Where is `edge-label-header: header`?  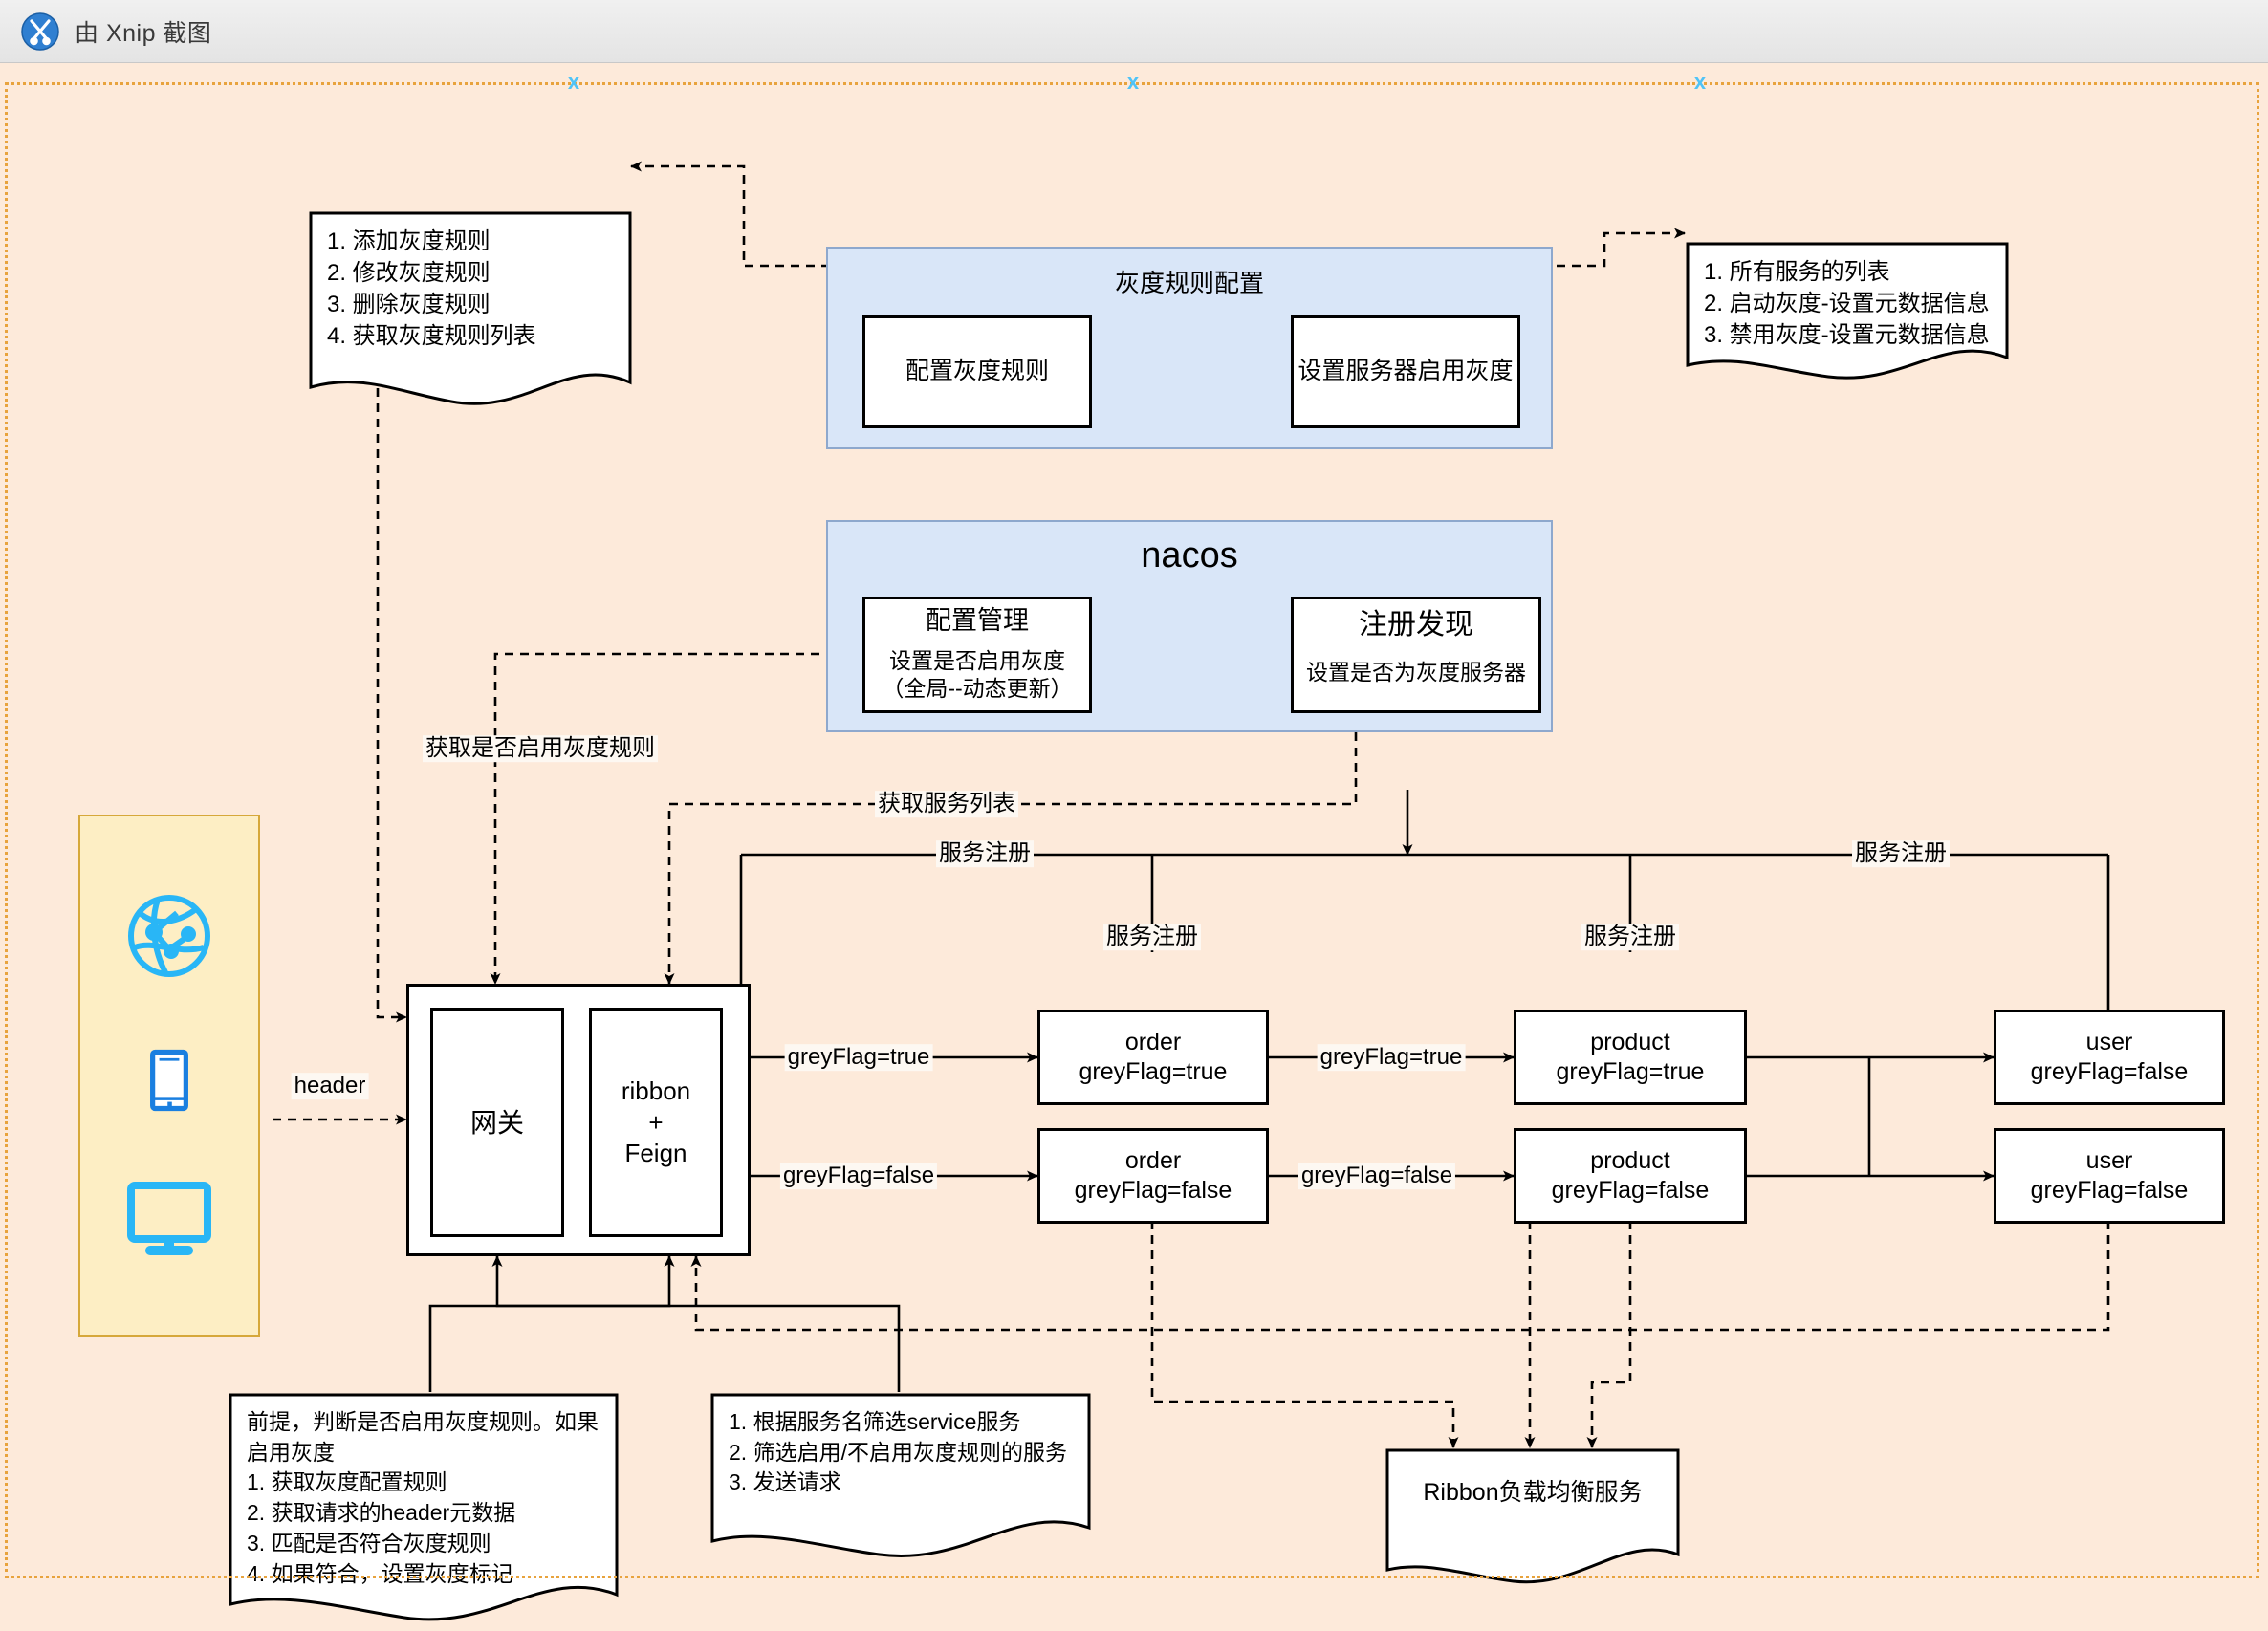
edge-label-header: header is located at coordinates (330, 1086).